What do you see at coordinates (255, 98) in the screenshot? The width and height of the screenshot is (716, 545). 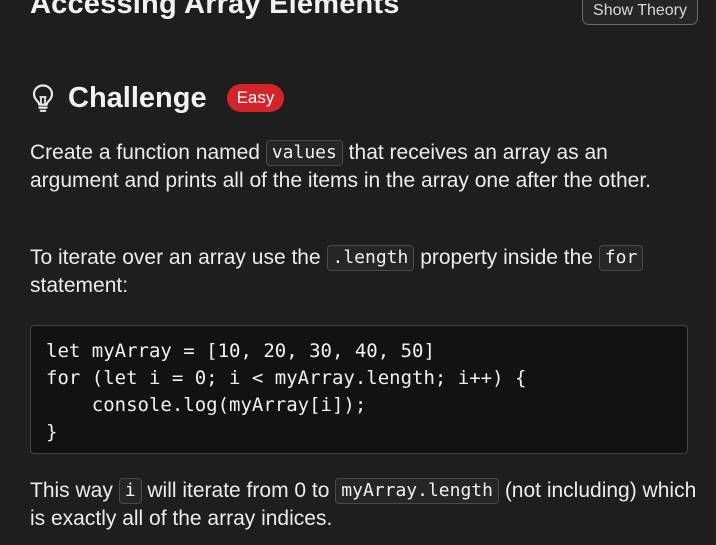 I see `difficulty-badge: Easy` at bounding box center [255, 98].